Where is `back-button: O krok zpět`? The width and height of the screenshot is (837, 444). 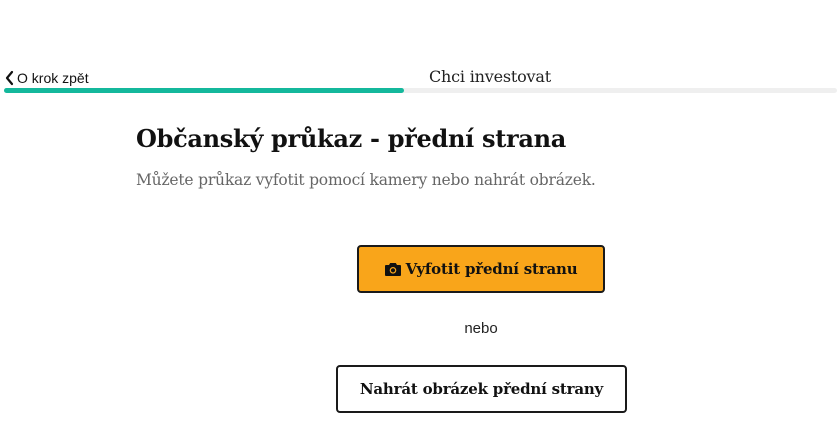 back-button: O krok zpět is located at coordinates (46, 78).